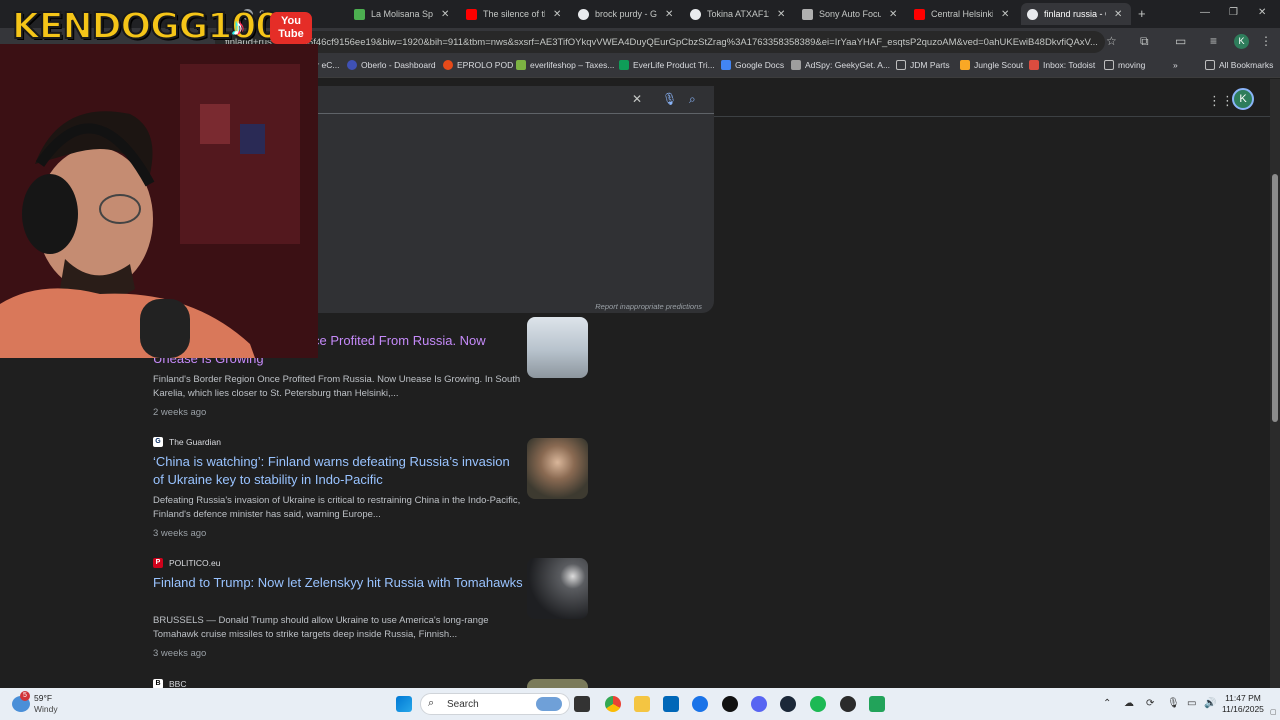 The width and height of the screenshot is (1280, 720). Describe the element at coordinates (180, 653) in the screenshot. I see `result-date: 3 weeks ago` at that location.